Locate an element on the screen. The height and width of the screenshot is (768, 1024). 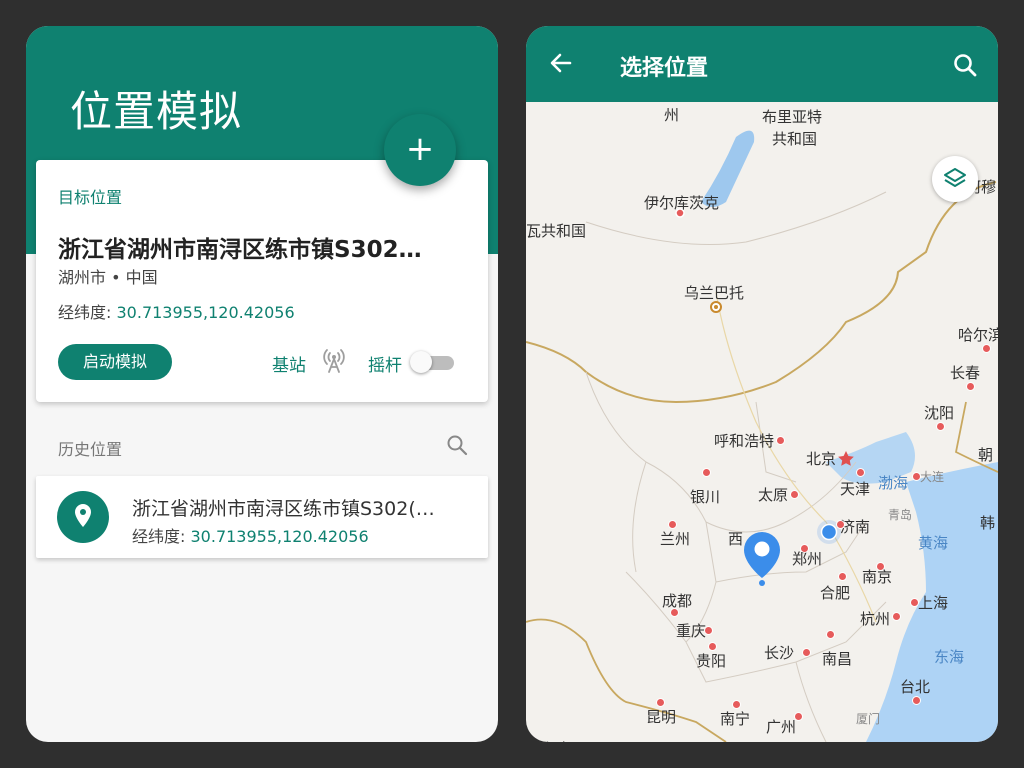
map-label: 南宁 is located at coordinates (735, 719).